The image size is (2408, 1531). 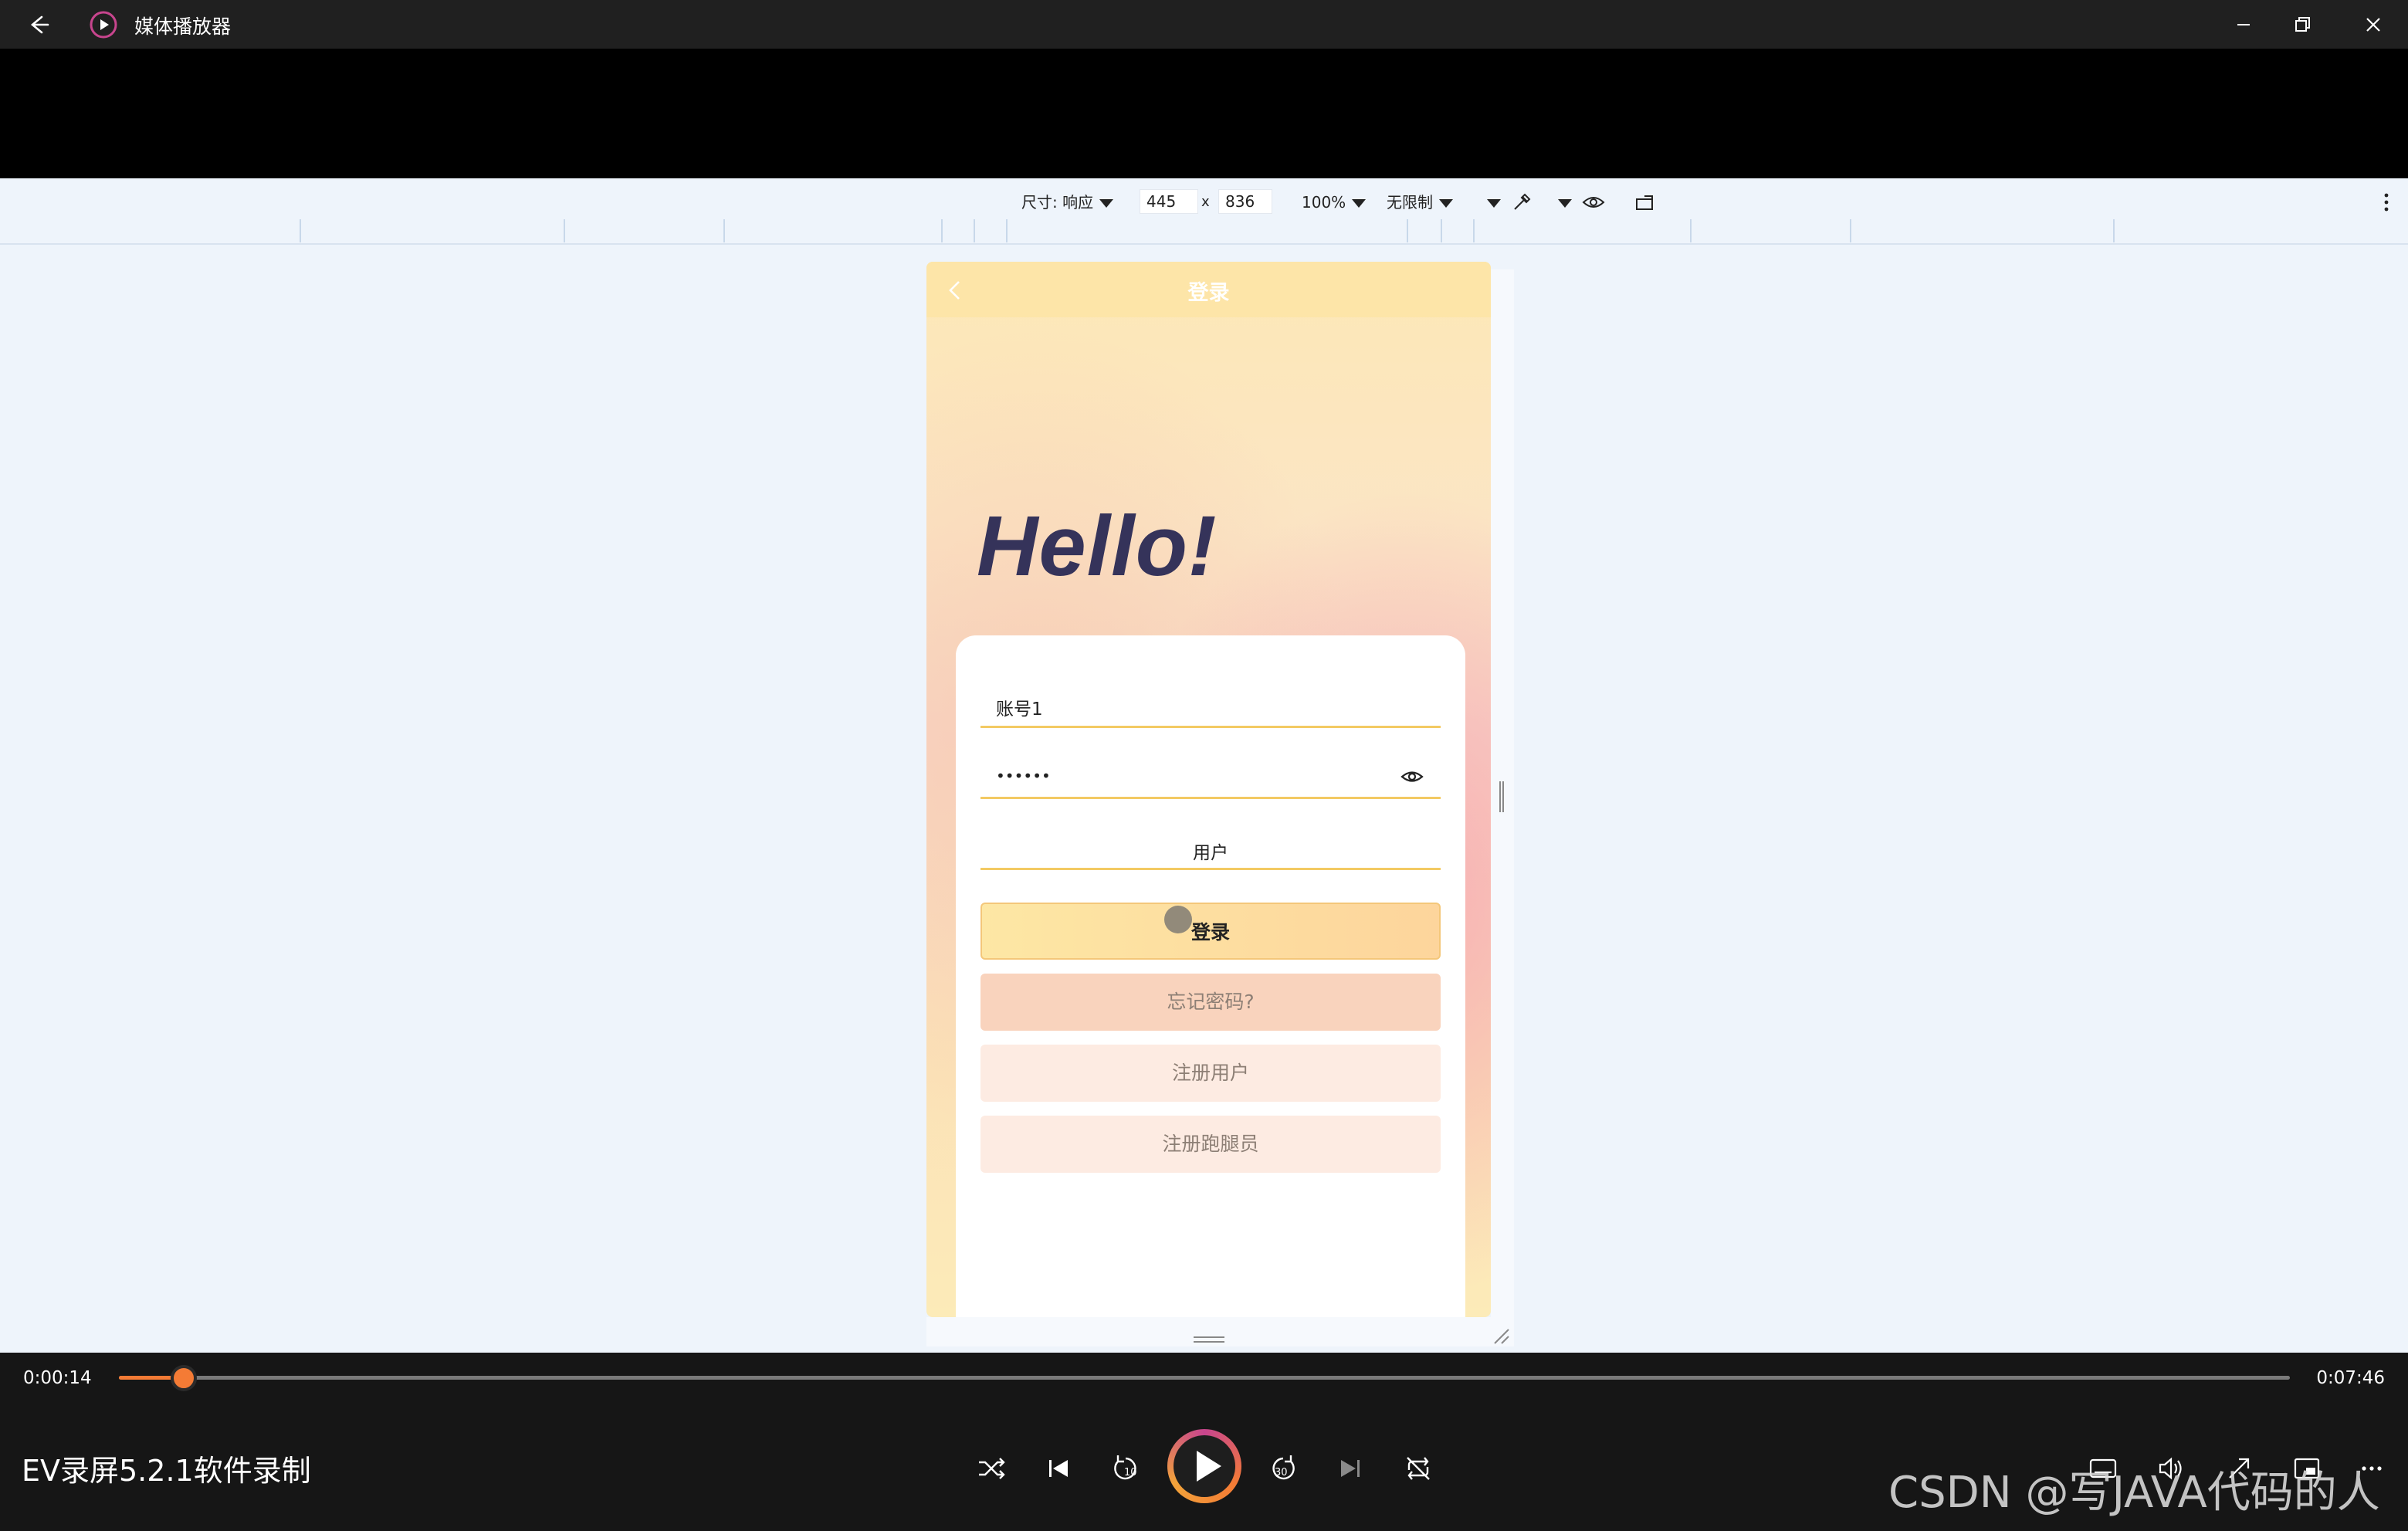 I want to click on skip-back-icon: 10, so click(x=1126, y=1468).